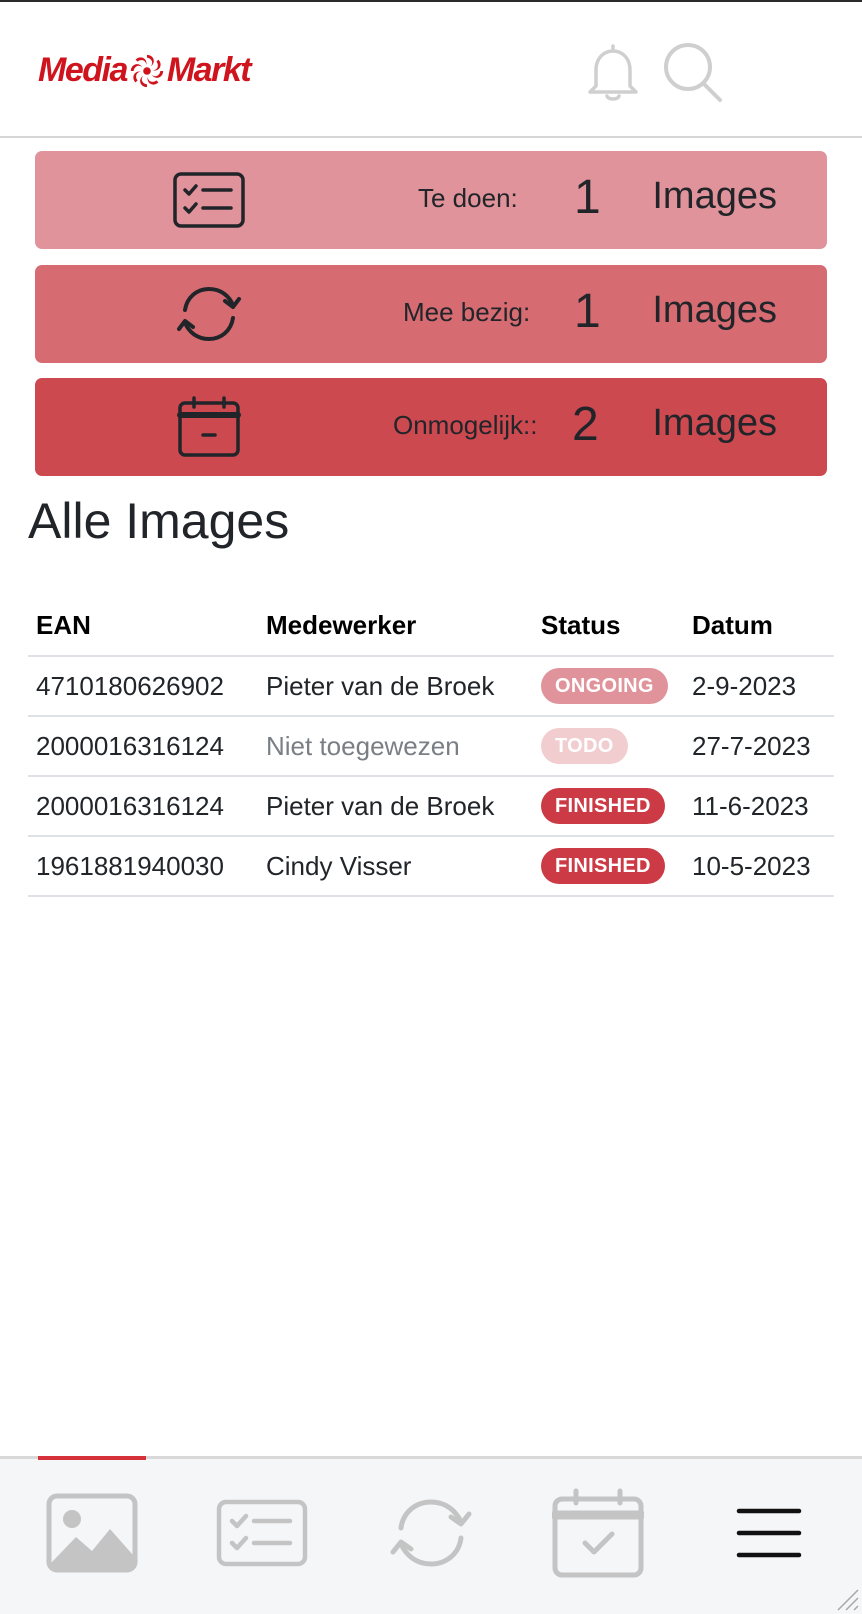  I want to click on search-icon, so click(693, 72).